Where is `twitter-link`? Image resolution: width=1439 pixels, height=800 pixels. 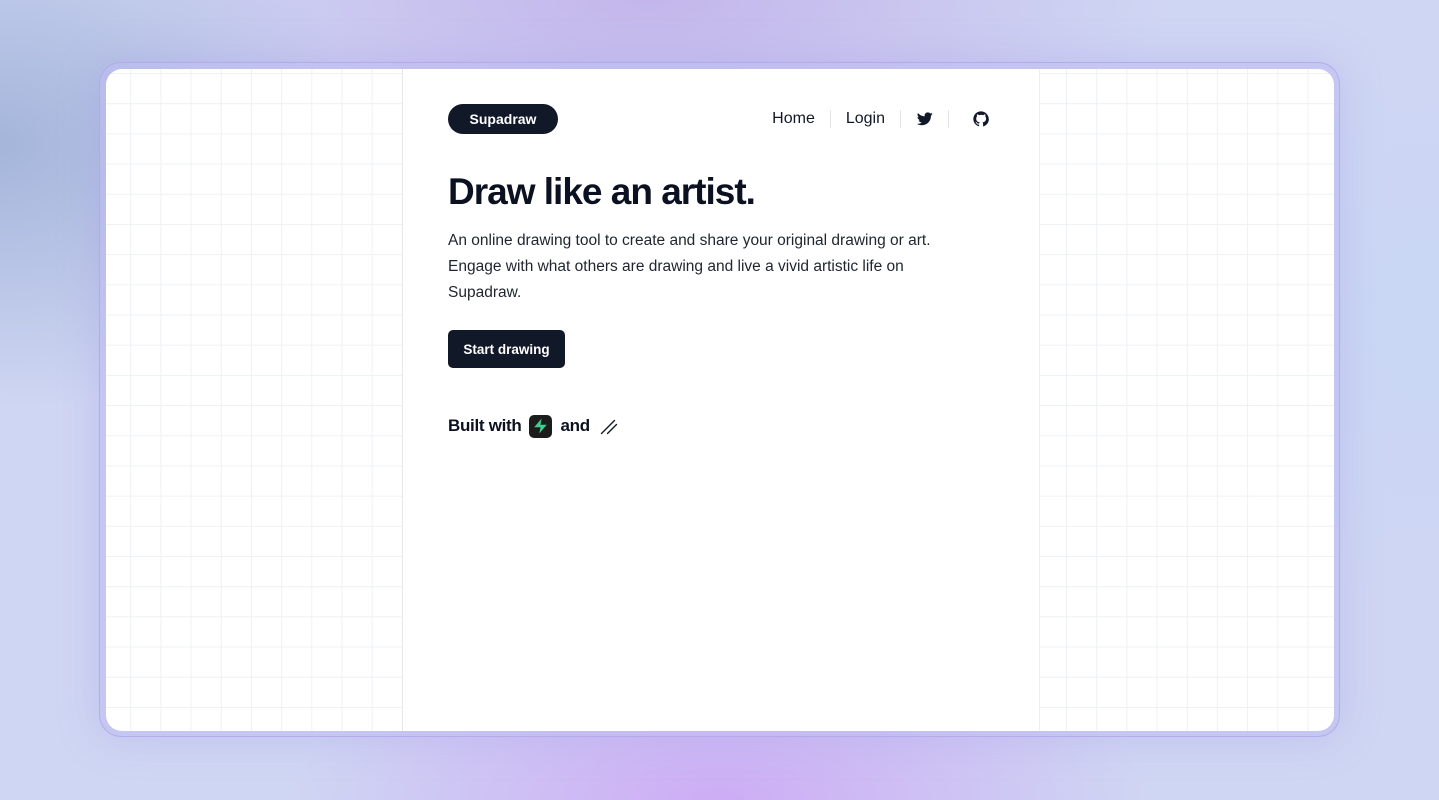 twitter-link is located at coordinates (924, 119).